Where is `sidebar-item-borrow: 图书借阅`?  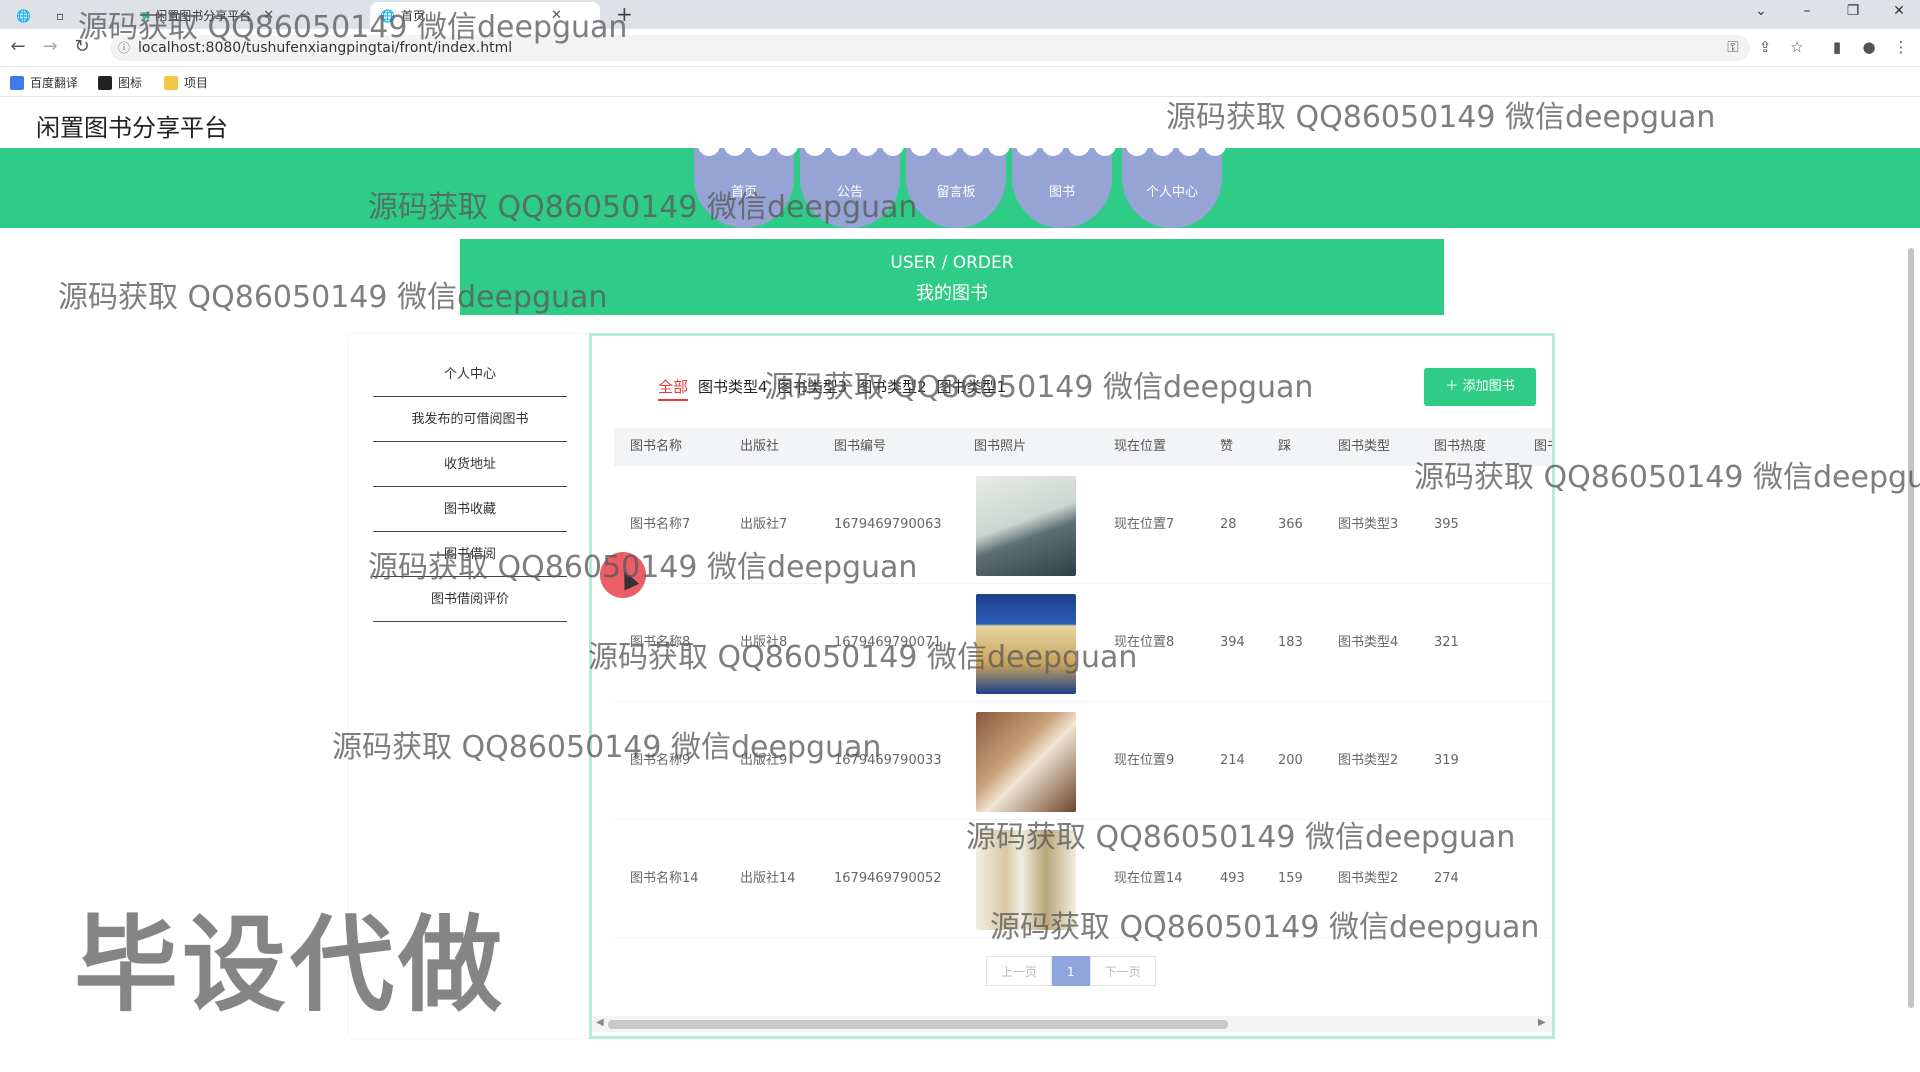 sidebar-item-borrow: 图书借阅 is located at coordinates (470, 554).